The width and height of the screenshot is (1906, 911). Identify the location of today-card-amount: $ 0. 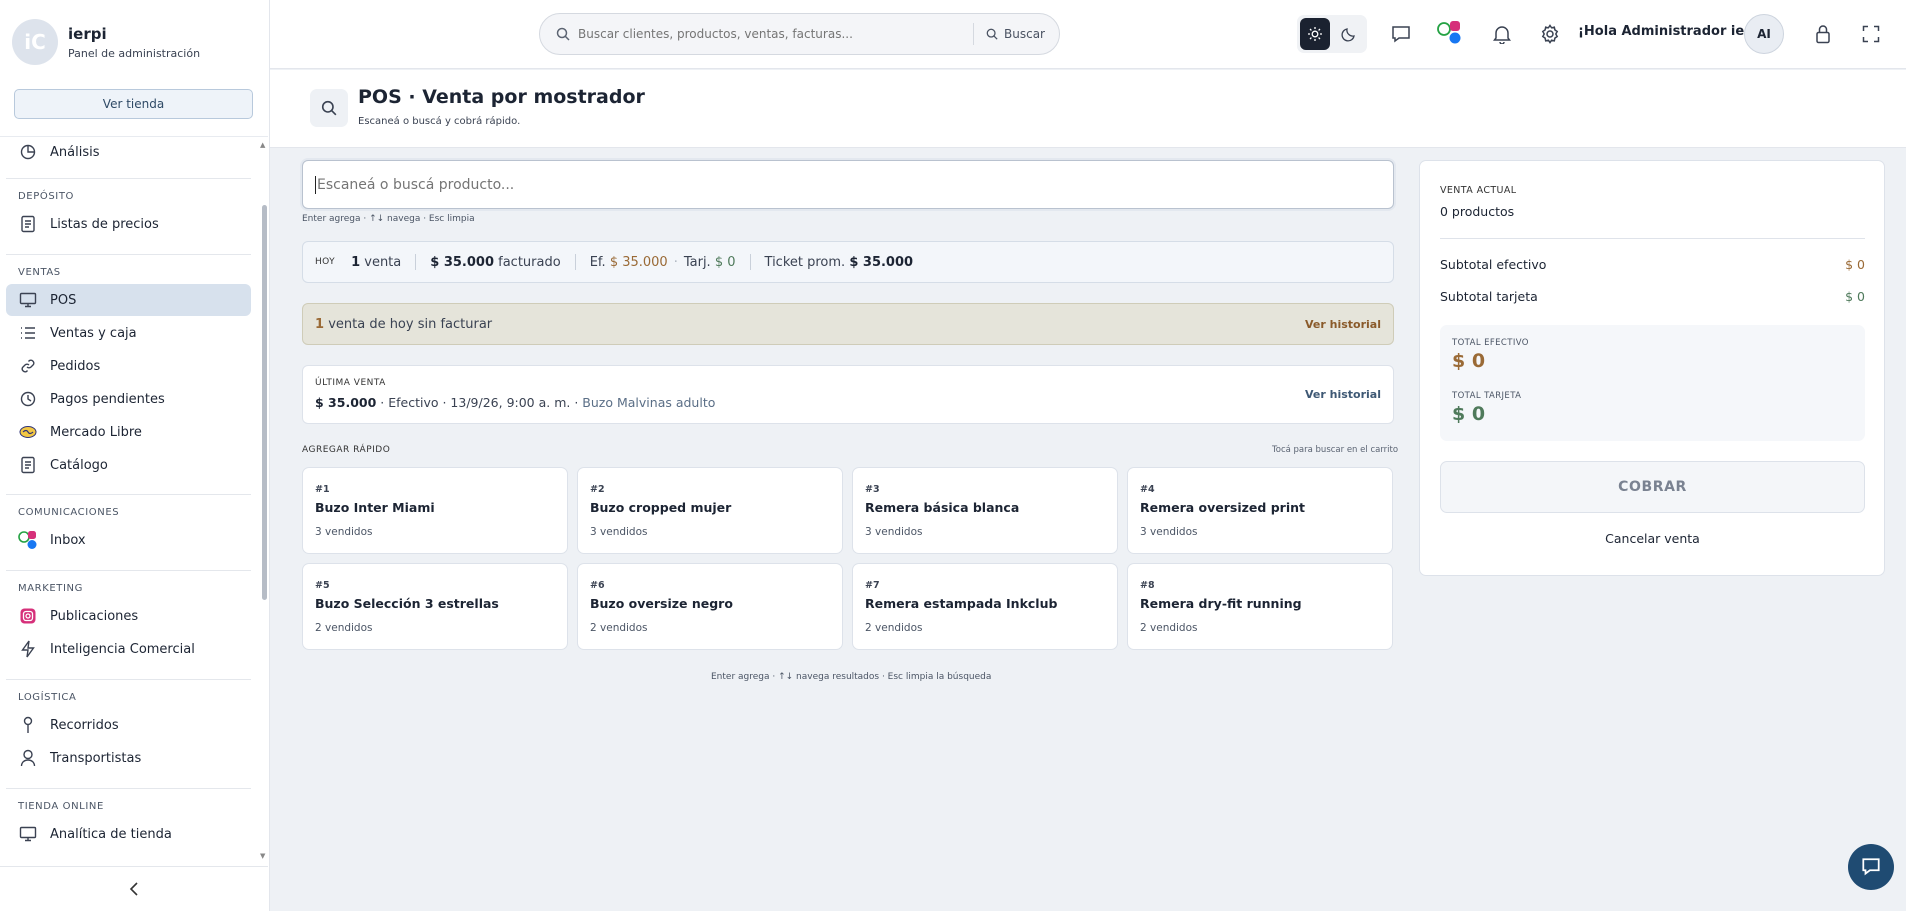
(725, 262).